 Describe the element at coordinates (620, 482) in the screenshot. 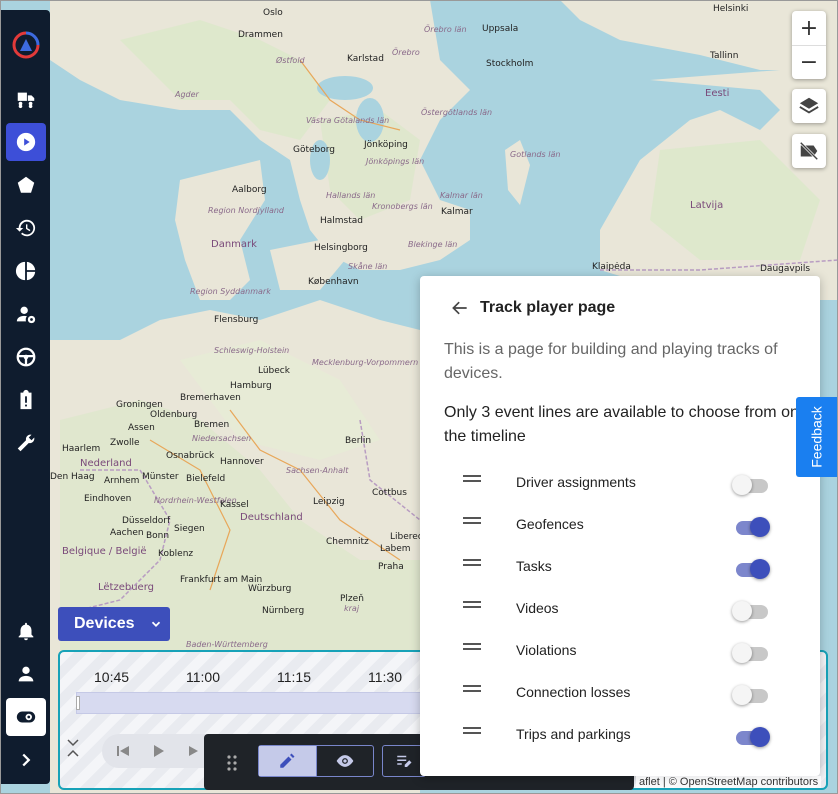

I see `list-item: Driver assignments` at that location.